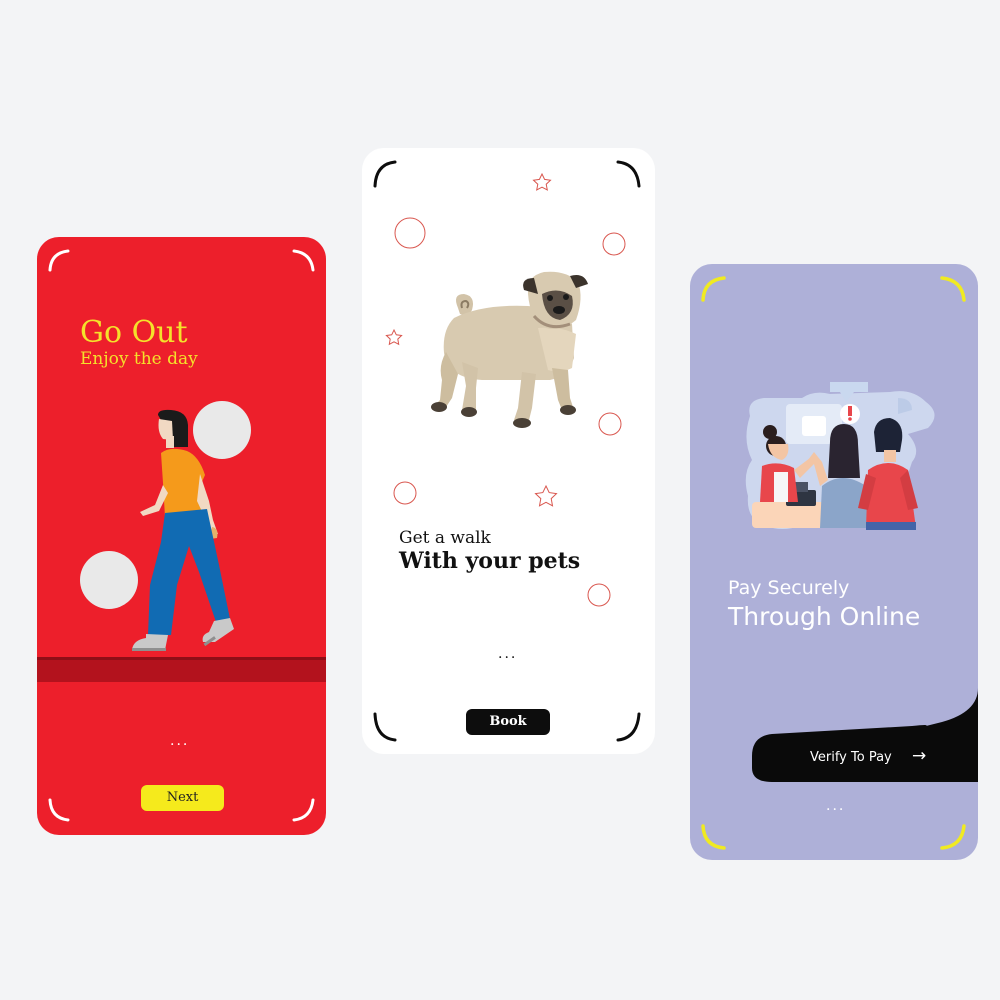 This screenshot has width=1000, height=1000. What do you see at coordinates (134, 332) in the screenshot?
I see `screen-title: Go Out` at bounding box center [134, 332].